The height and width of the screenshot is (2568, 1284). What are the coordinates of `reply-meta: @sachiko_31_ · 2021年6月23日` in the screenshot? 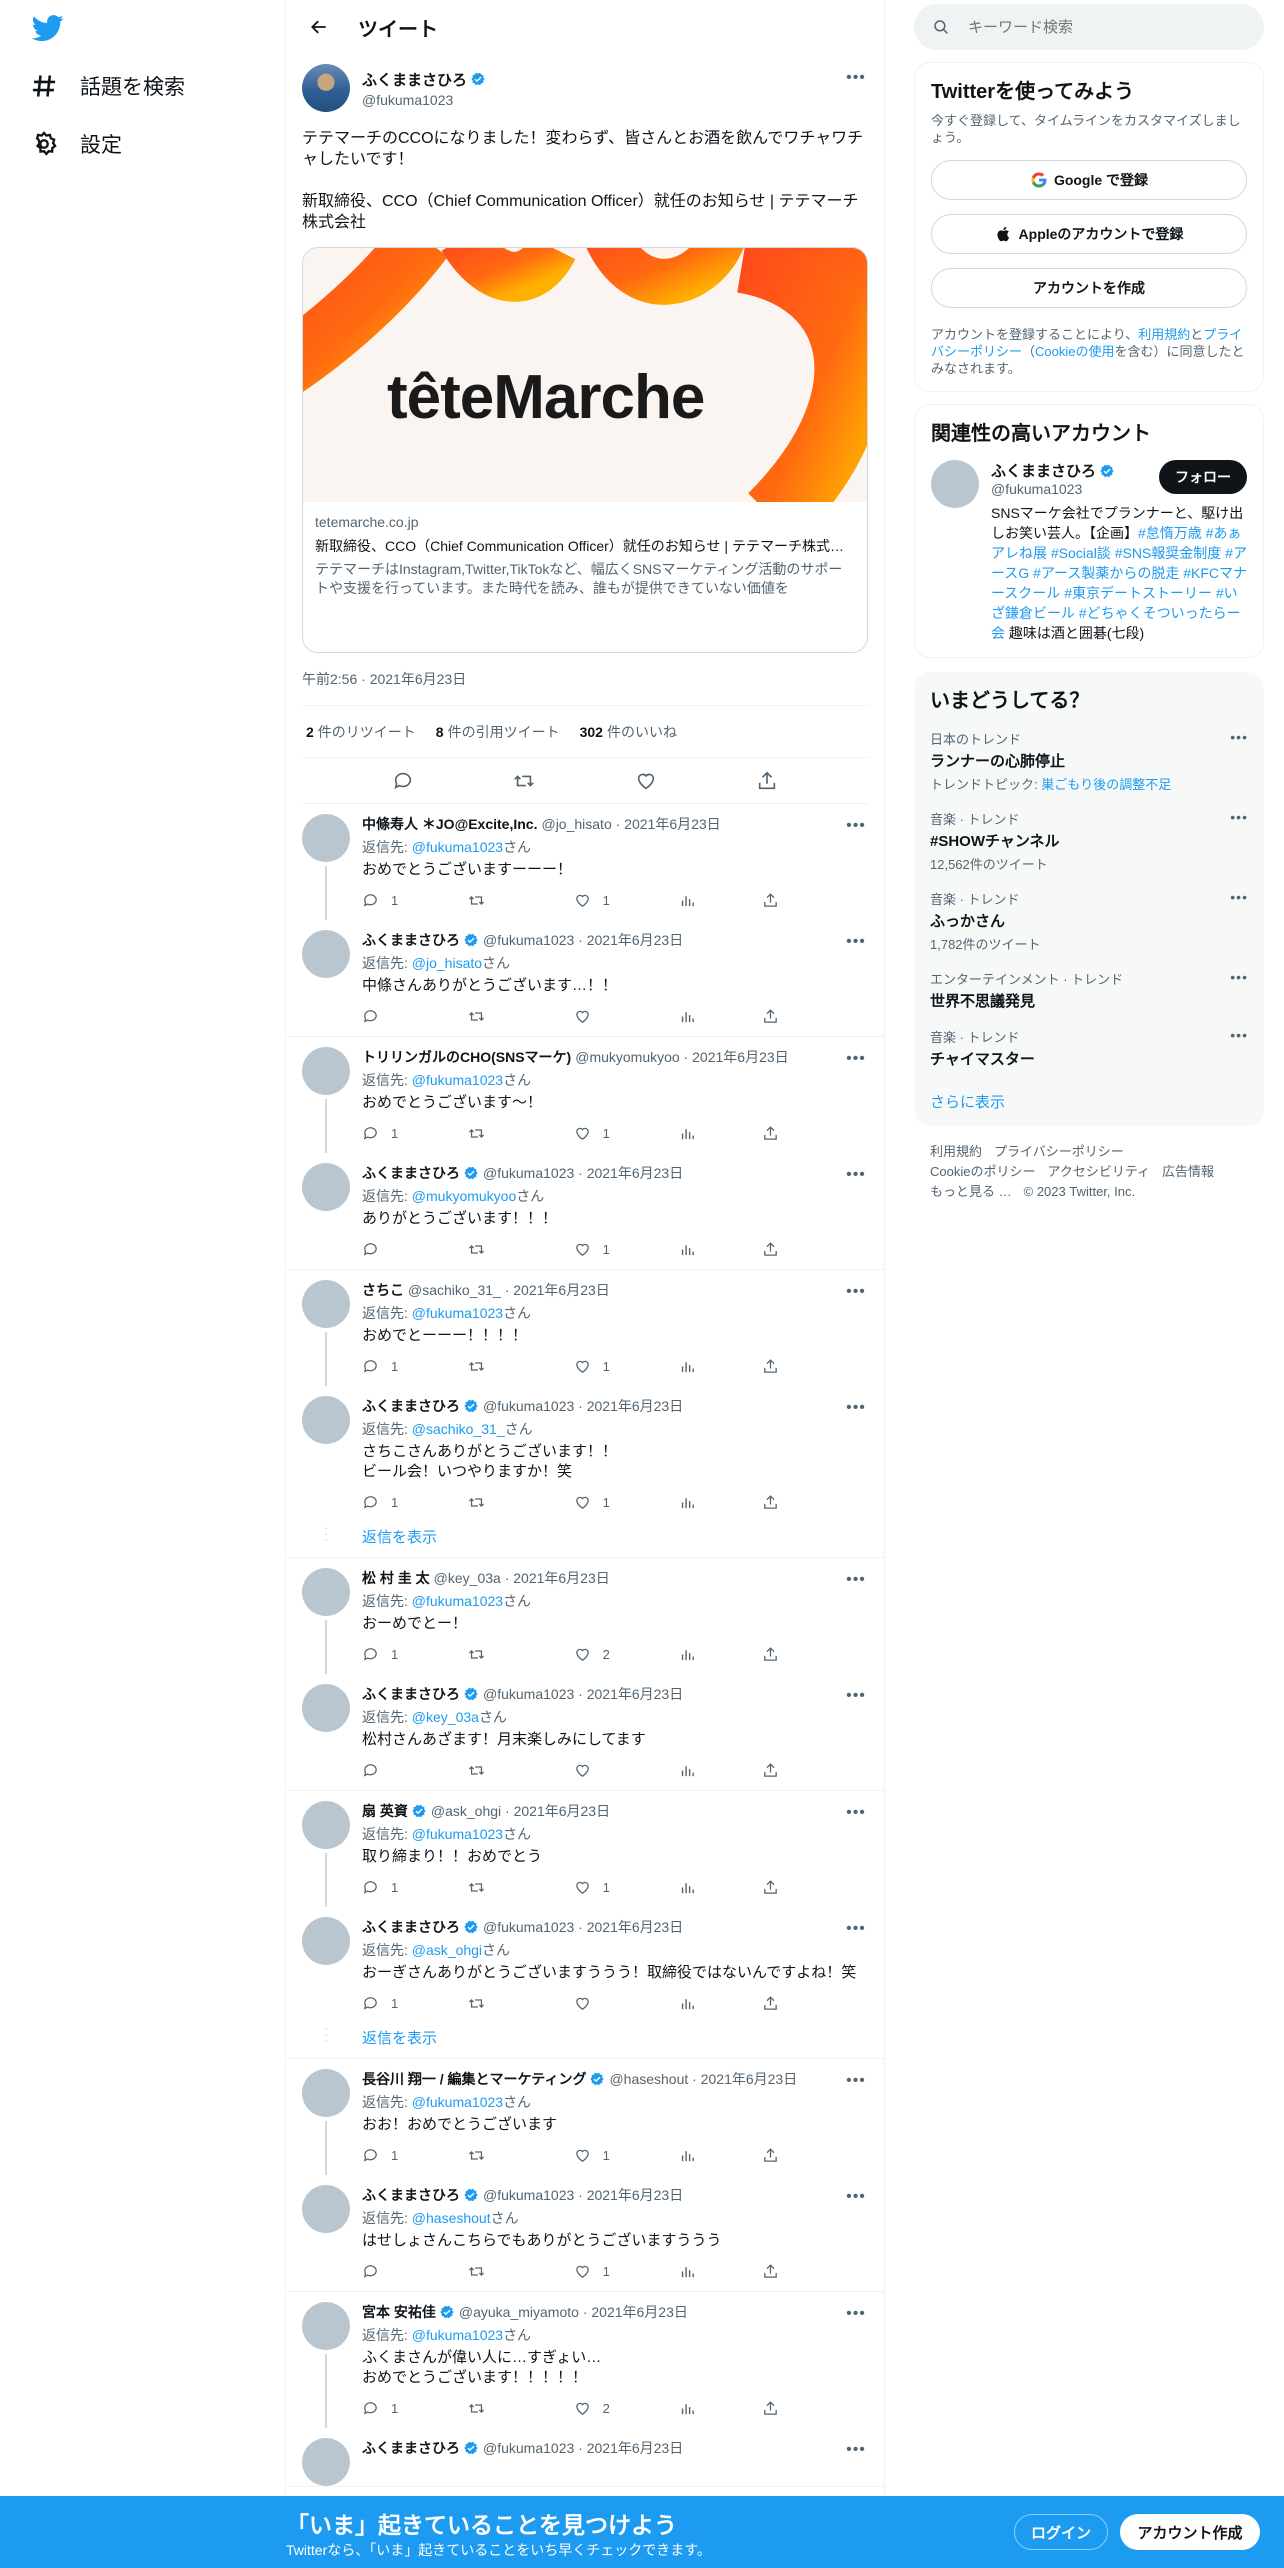 It's located at (509, 1290).